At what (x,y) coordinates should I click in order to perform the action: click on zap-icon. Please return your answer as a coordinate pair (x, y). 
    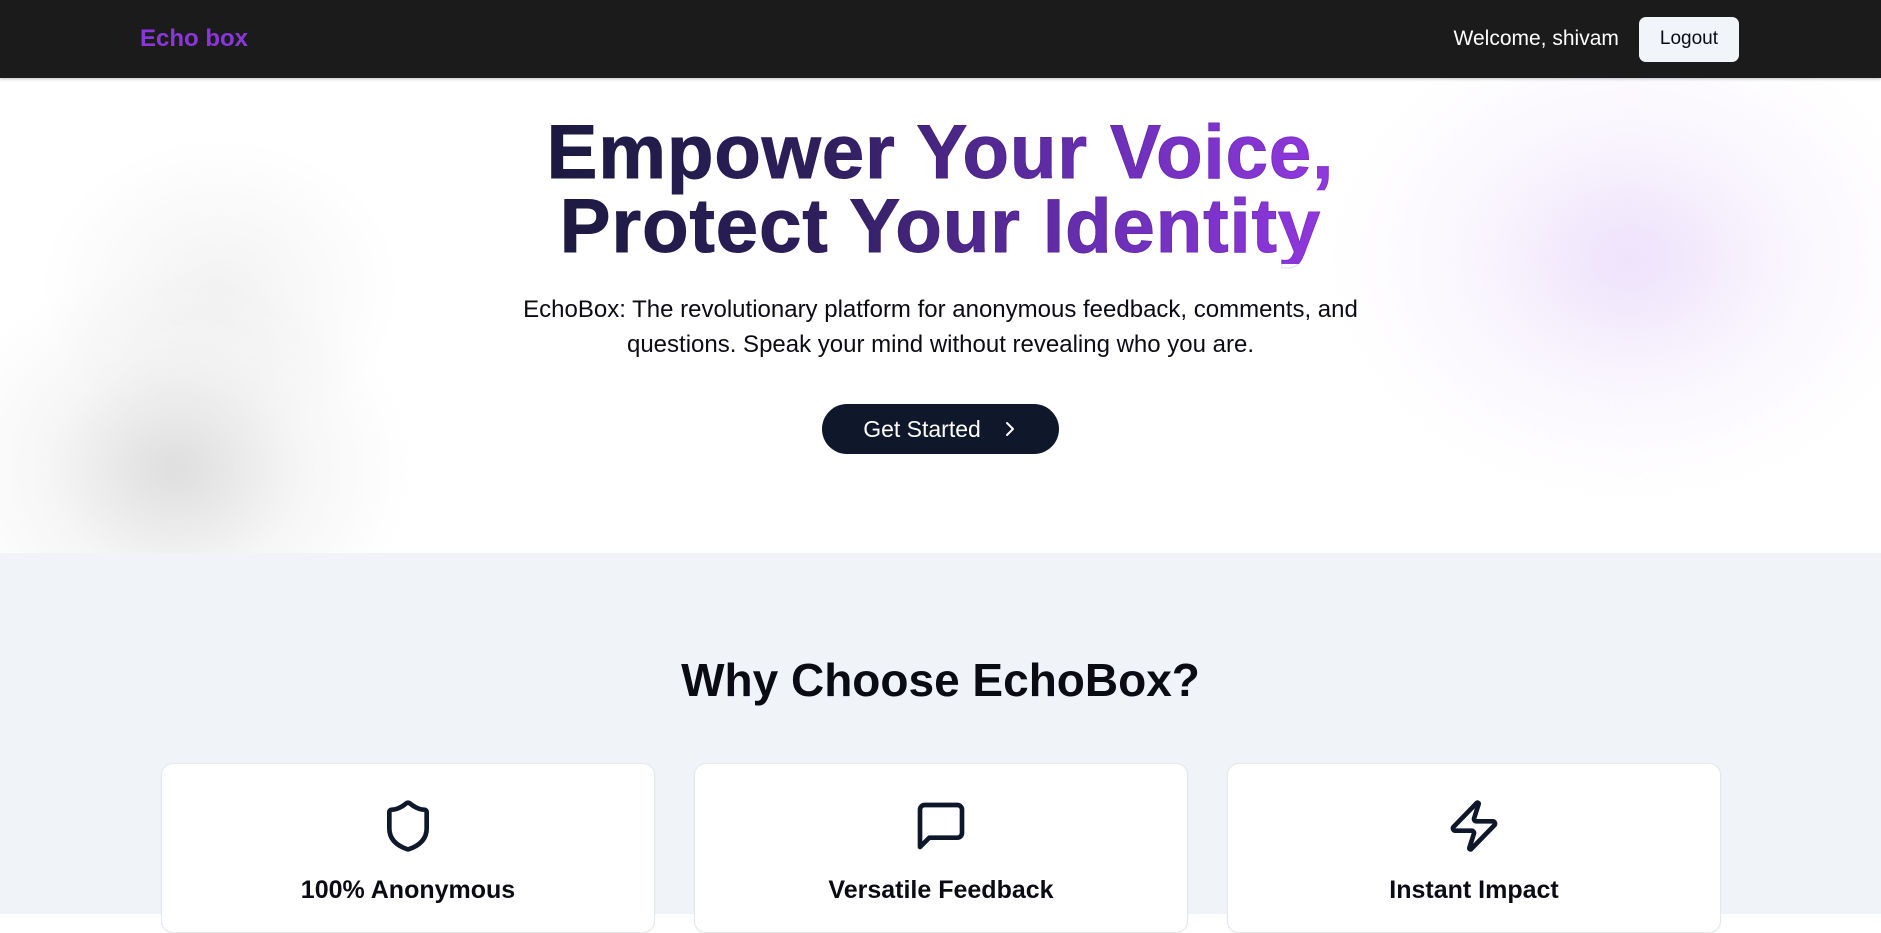
    Looking at the image, I should click on (1474, 826).